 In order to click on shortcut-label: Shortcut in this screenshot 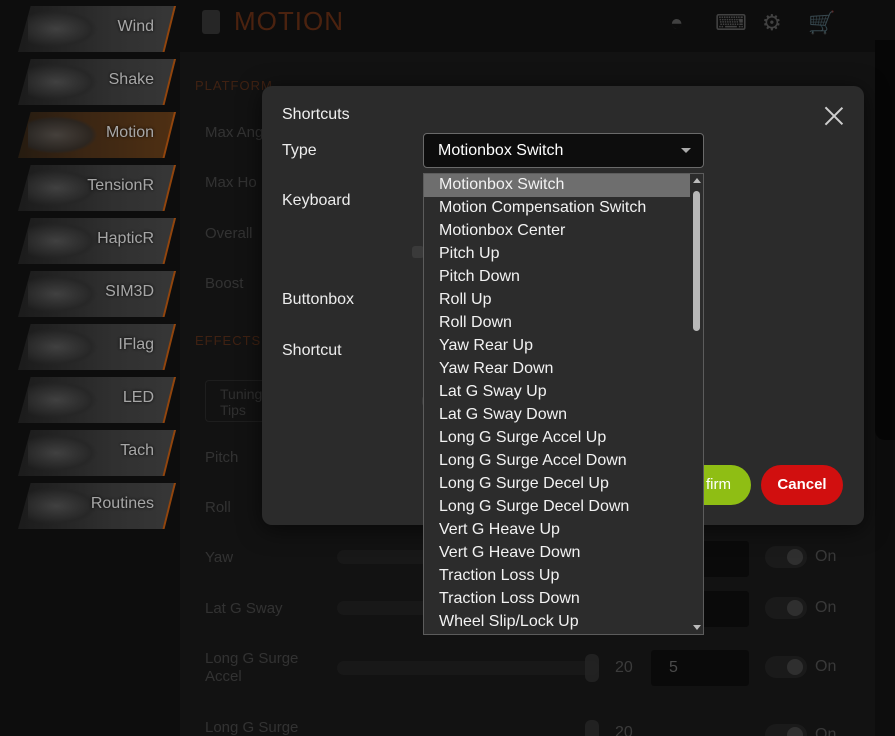, I will do `click(312, 350)`.